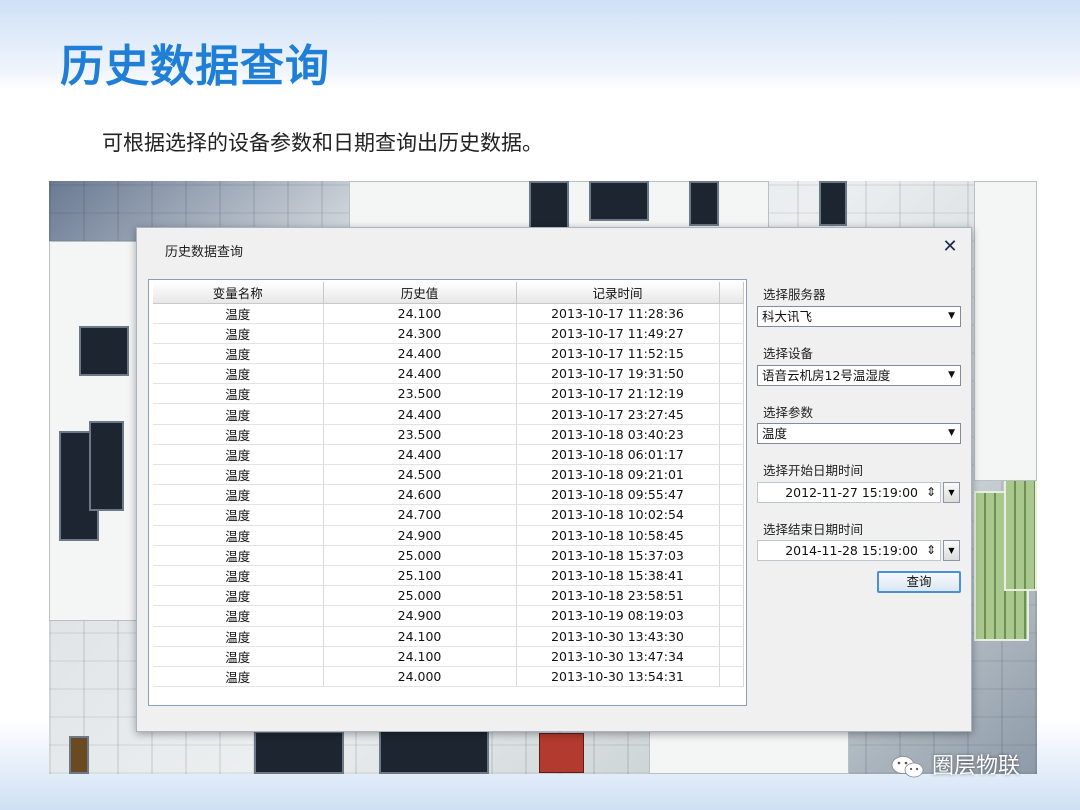 This screenshot has width=1080, height=810. I want to click on server-label: 选择服务器, so click(794, 294).